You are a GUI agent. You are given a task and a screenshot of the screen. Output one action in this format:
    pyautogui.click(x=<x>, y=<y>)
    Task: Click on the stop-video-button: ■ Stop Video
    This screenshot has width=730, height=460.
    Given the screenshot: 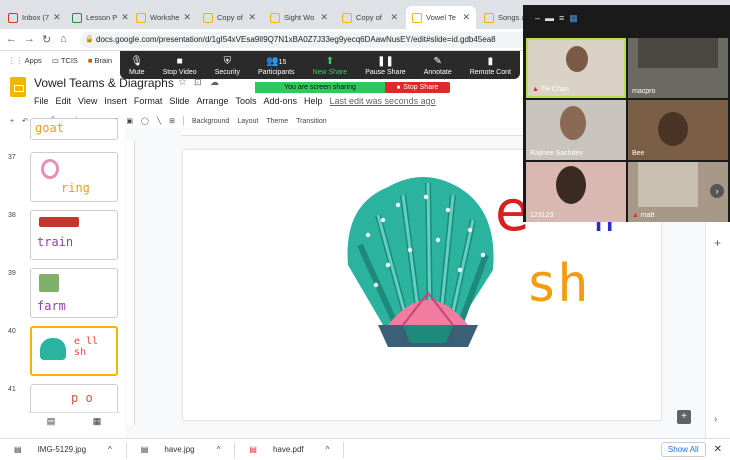 What is the action you would take?
    pyautogui.click(x=180, y=66)
    